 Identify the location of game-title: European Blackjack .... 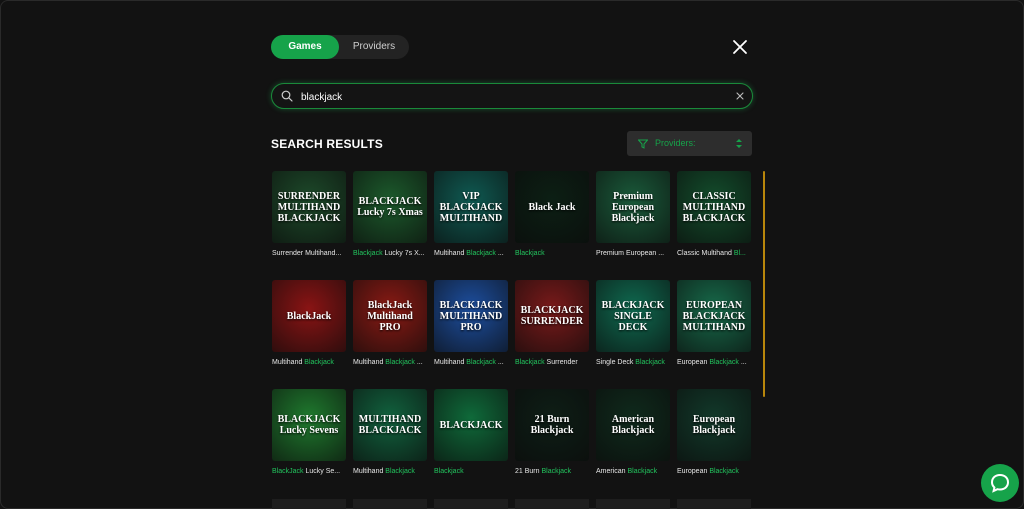
(714, 363).